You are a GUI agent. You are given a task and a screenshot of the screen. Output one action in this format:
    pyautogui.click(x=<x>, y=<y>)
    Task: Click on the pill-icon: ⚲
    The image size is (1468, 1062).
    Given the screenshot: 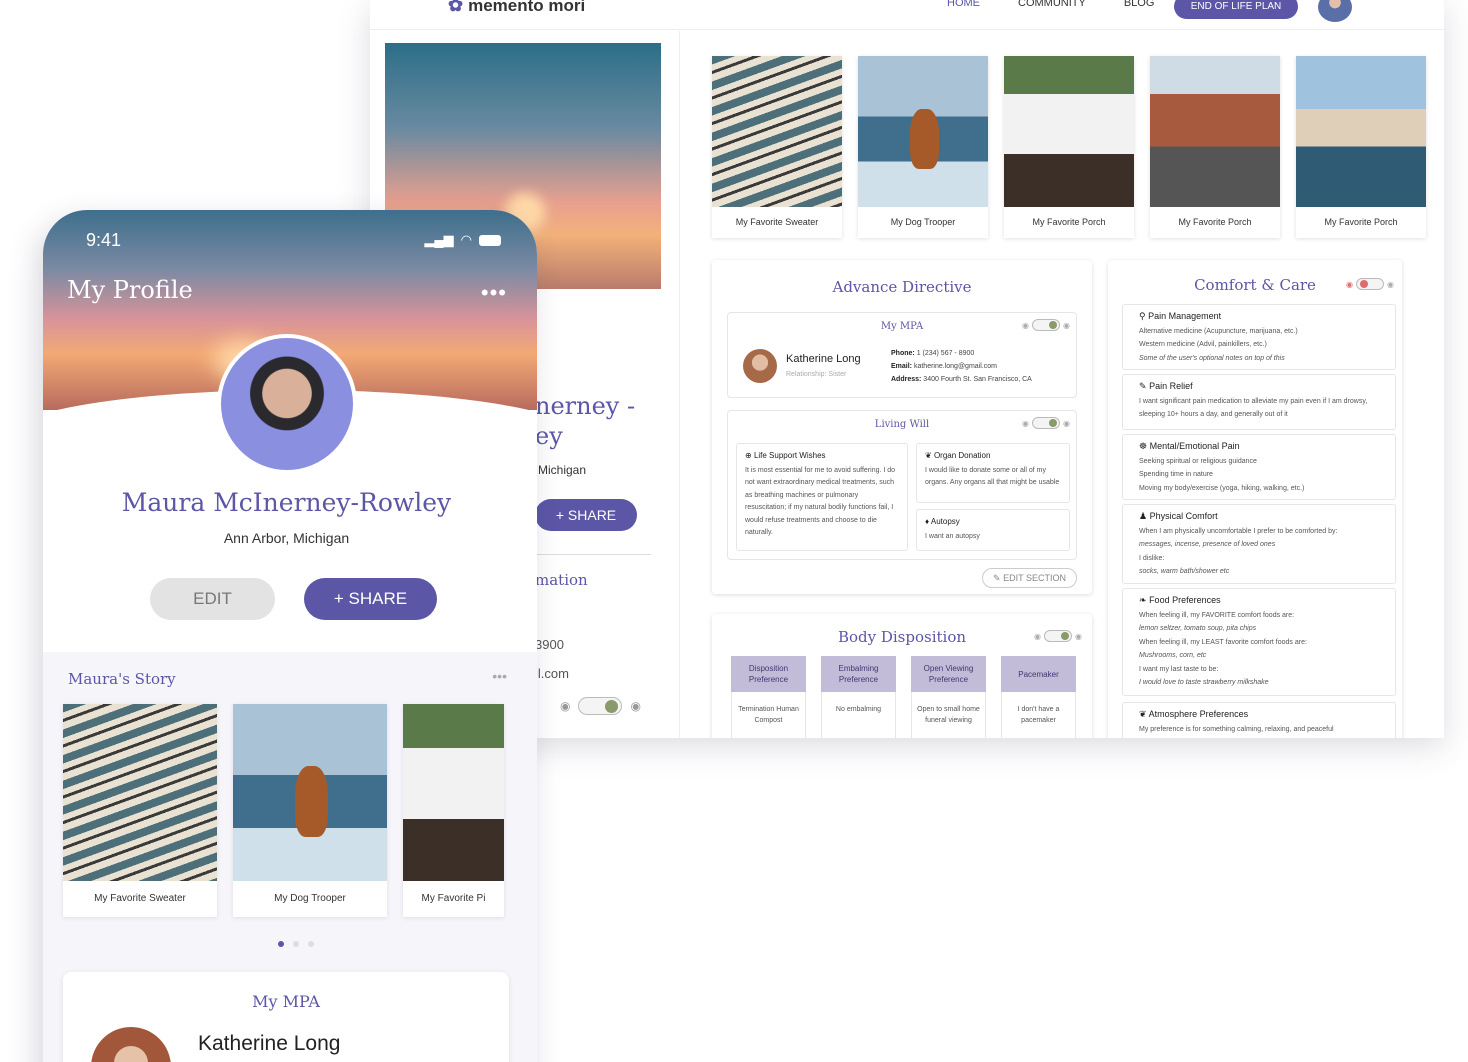 What is the action you would take?
    pyautogui.click(x=1142, y=316)
    